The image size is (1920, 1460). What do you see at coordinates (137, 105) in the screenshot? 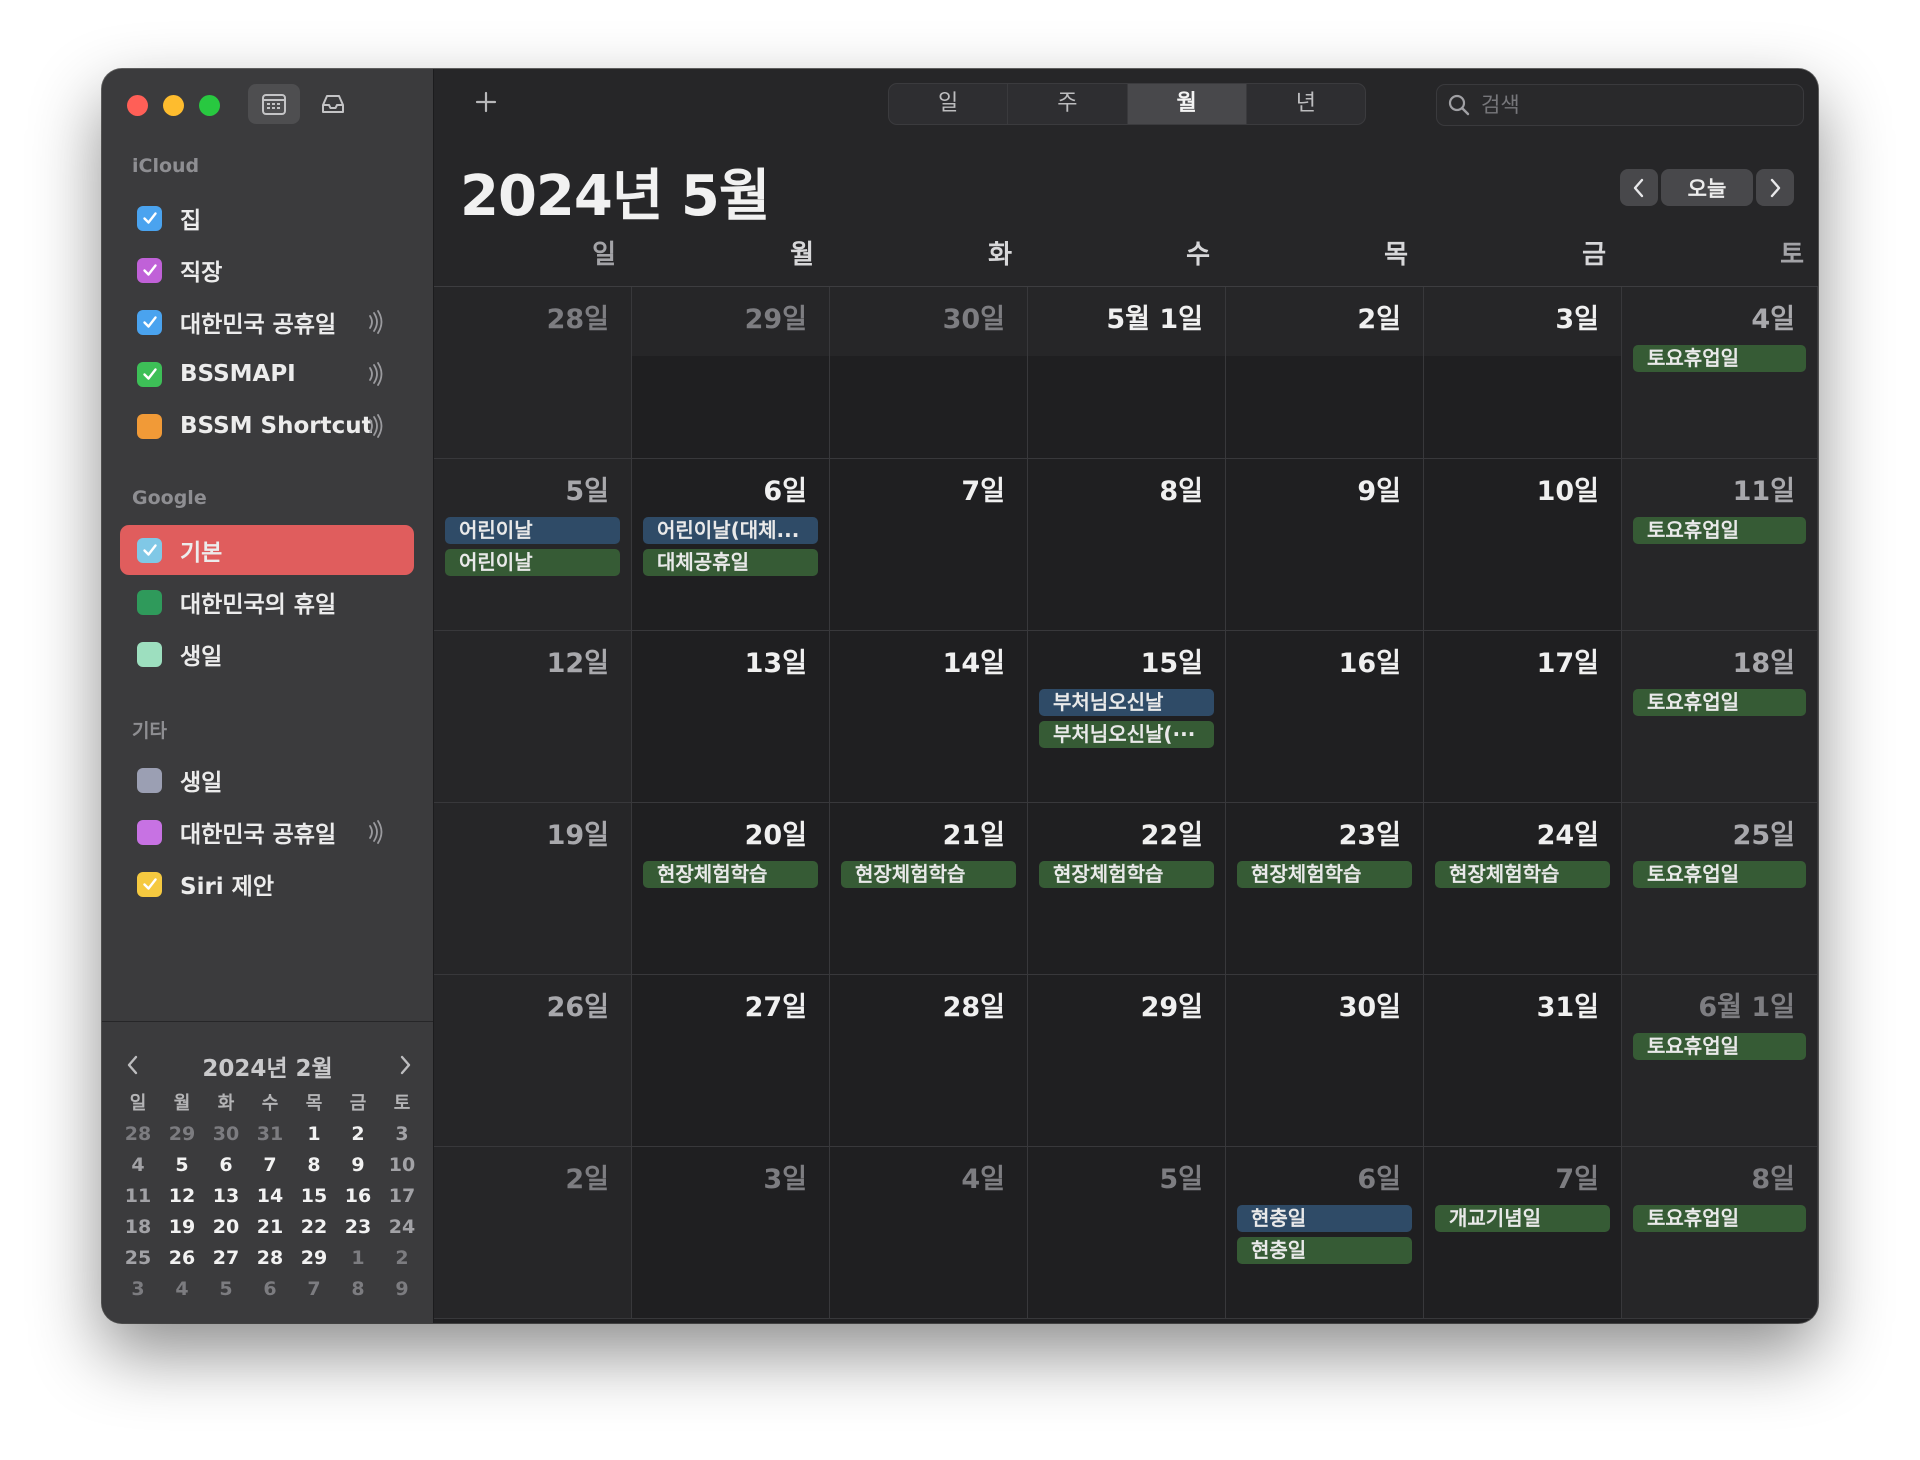
I see `close-window-button` at bounding box center [137, 105].